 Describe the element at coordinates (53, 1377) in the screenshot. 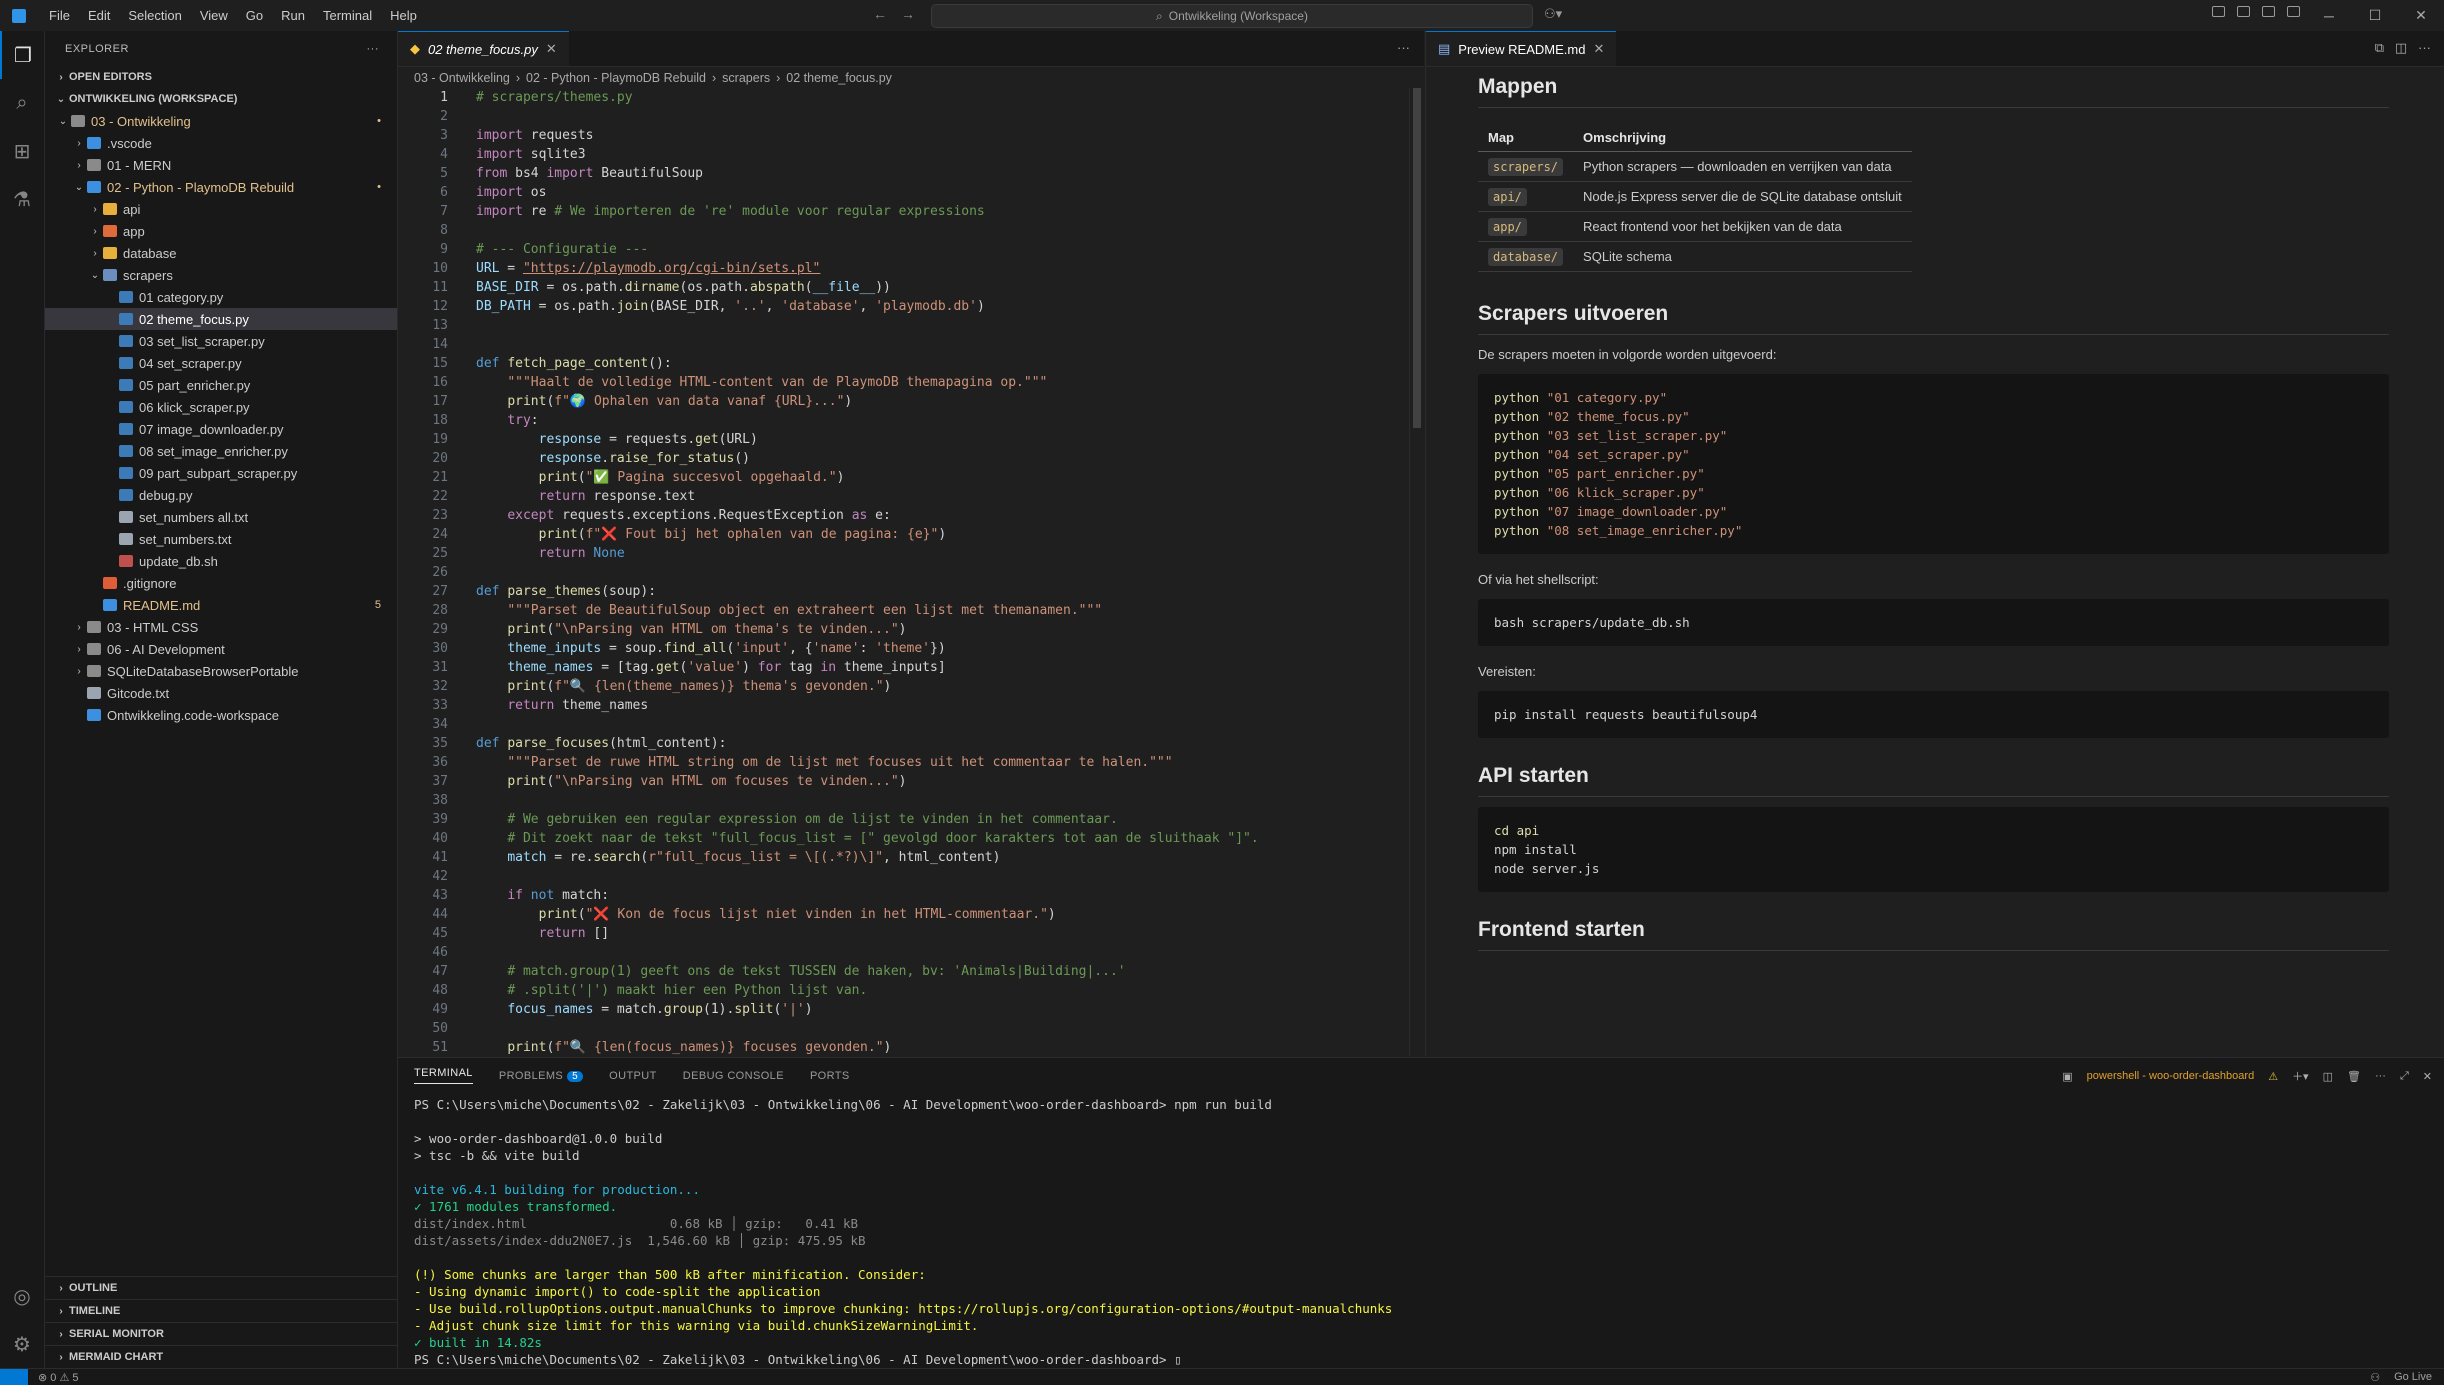

I see `problems-status: ⊗ 0 ⚠ 5` at that location.